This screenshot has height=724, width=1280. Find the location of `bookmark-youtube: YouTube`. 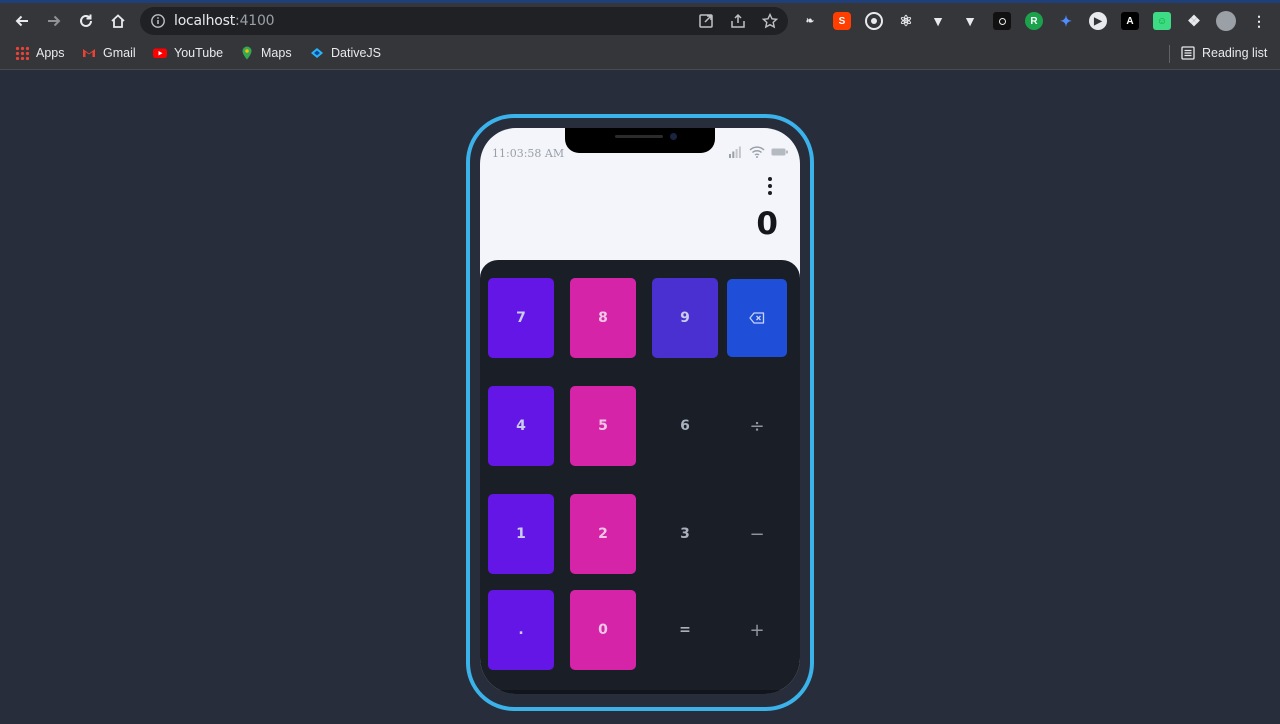

bookmark-youtube: YouTube is located at coordinates (188, 53).